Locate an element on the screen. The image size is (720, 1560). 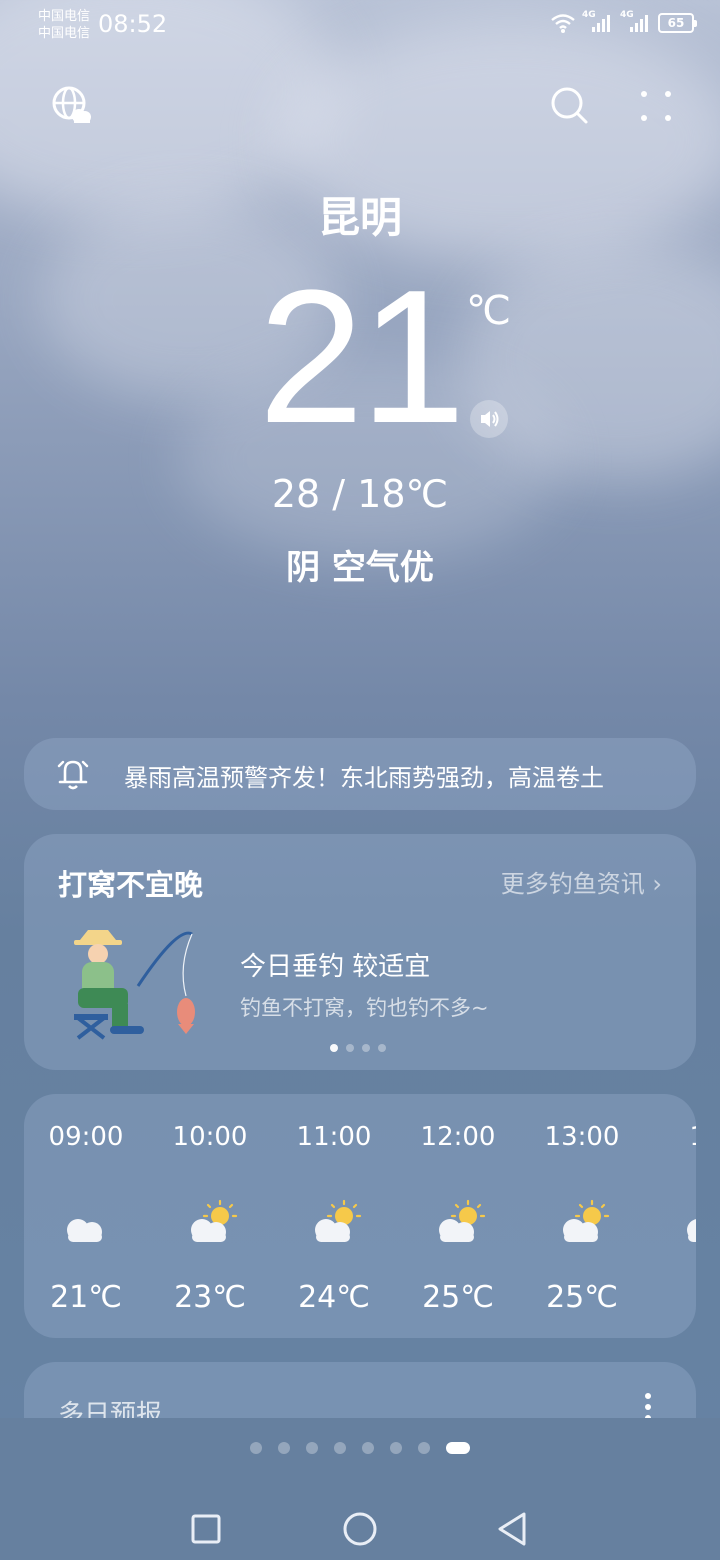
hourly-item: 13:00 25℃ is located at coordinates (582, 1216).